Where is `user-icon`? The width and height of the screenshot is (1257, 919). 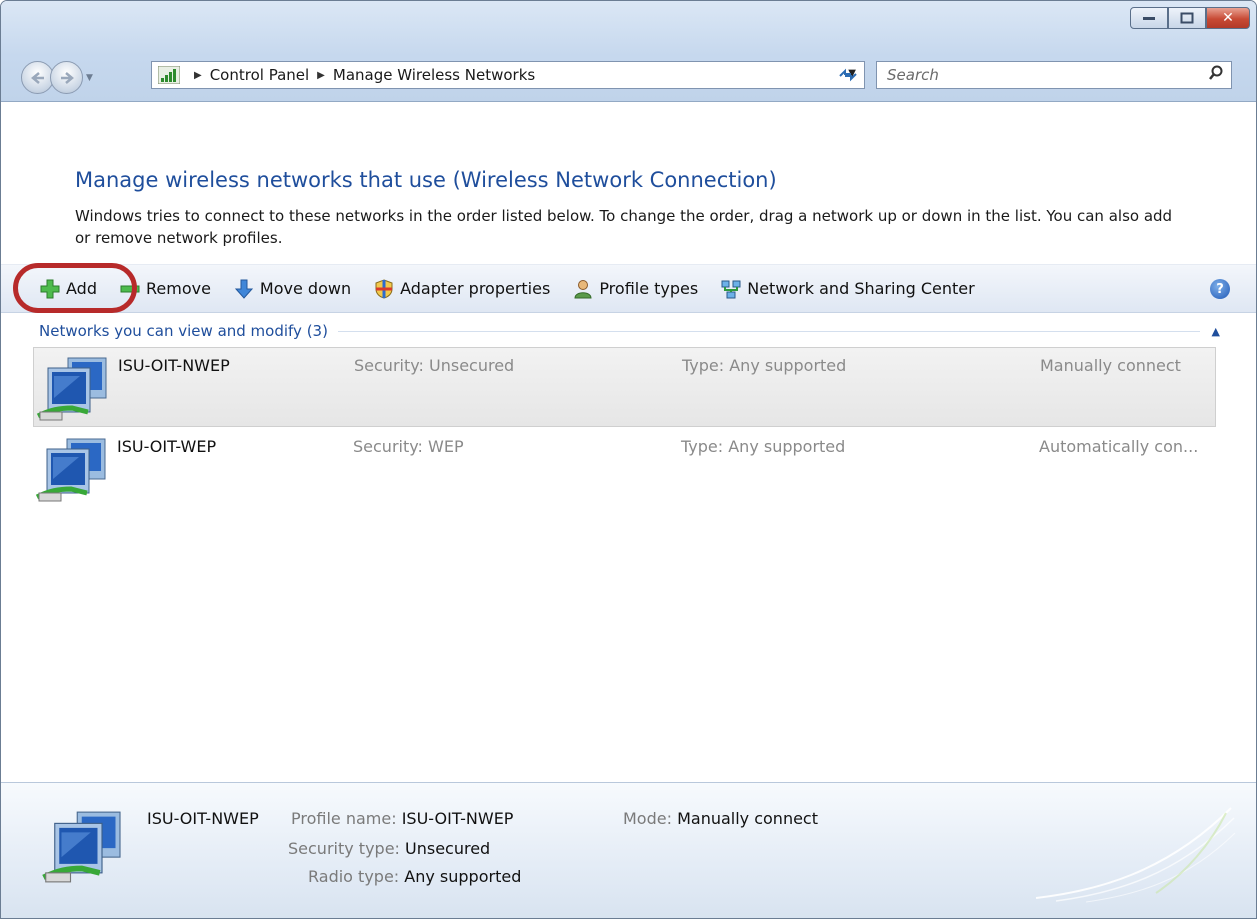 user-icon is located at coordinates (583, 289).